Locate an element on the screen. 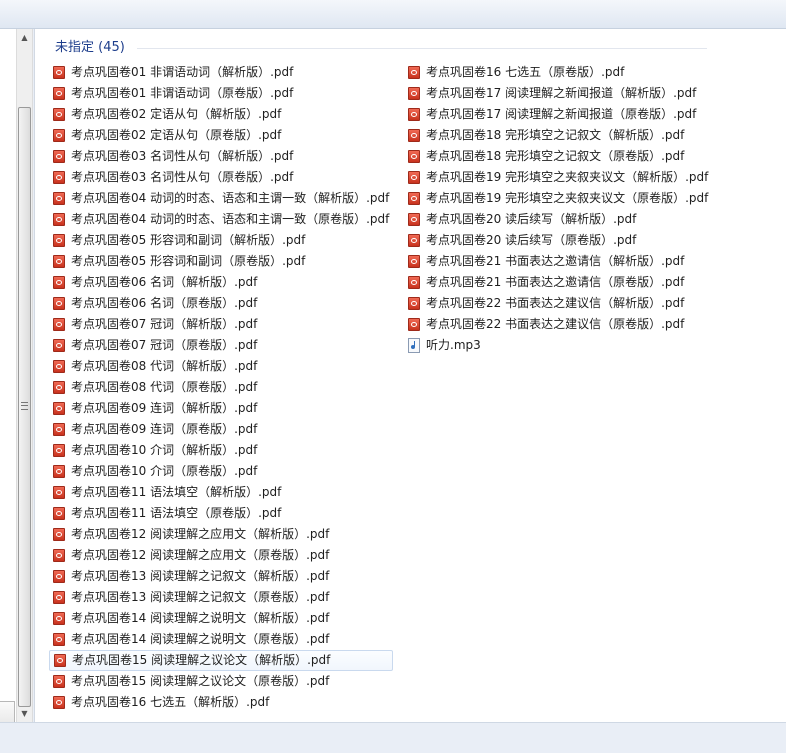 The height and width of the screenshot is (753, 786). file-item: 考点巩固卷02 定语从句（解析版）.pdf is located at coordinates (221, 114).